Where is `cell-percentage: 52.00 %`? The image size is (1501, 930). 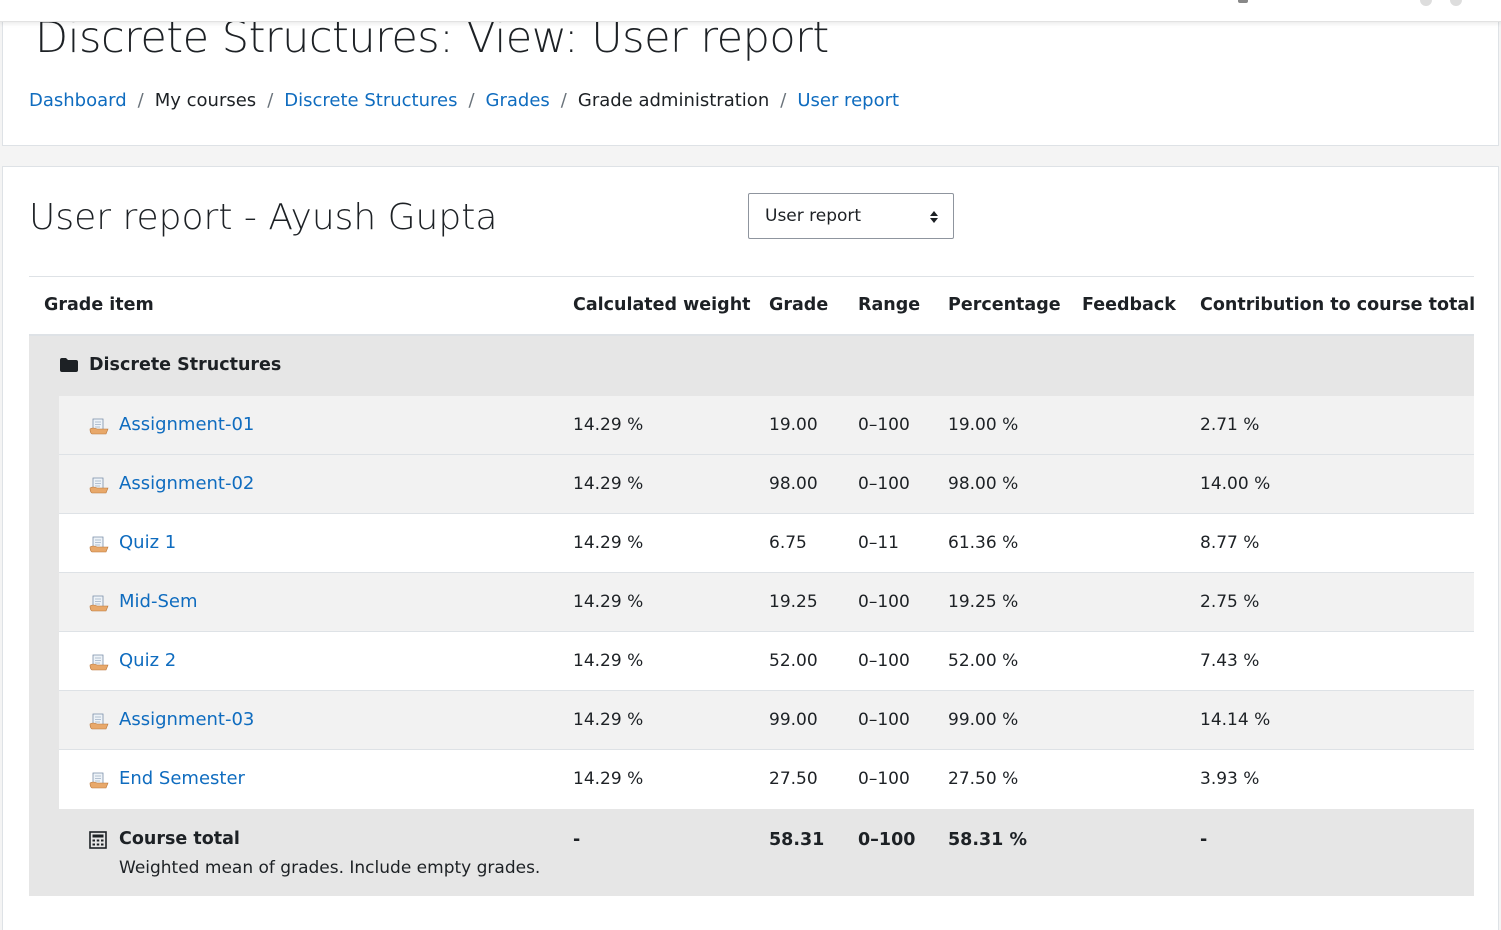
cell-percentage: 52.00 % is located at coordinates (983, 661).